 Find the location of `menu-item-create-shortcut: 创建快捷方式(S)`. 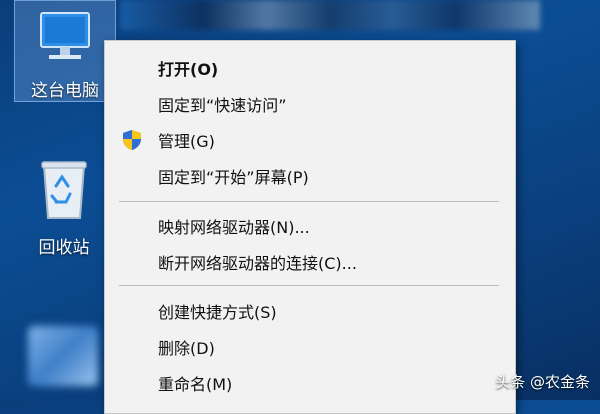

menu-item-create-shortcut: 创建快捷方式(S) is located at coordinates (310, 311).